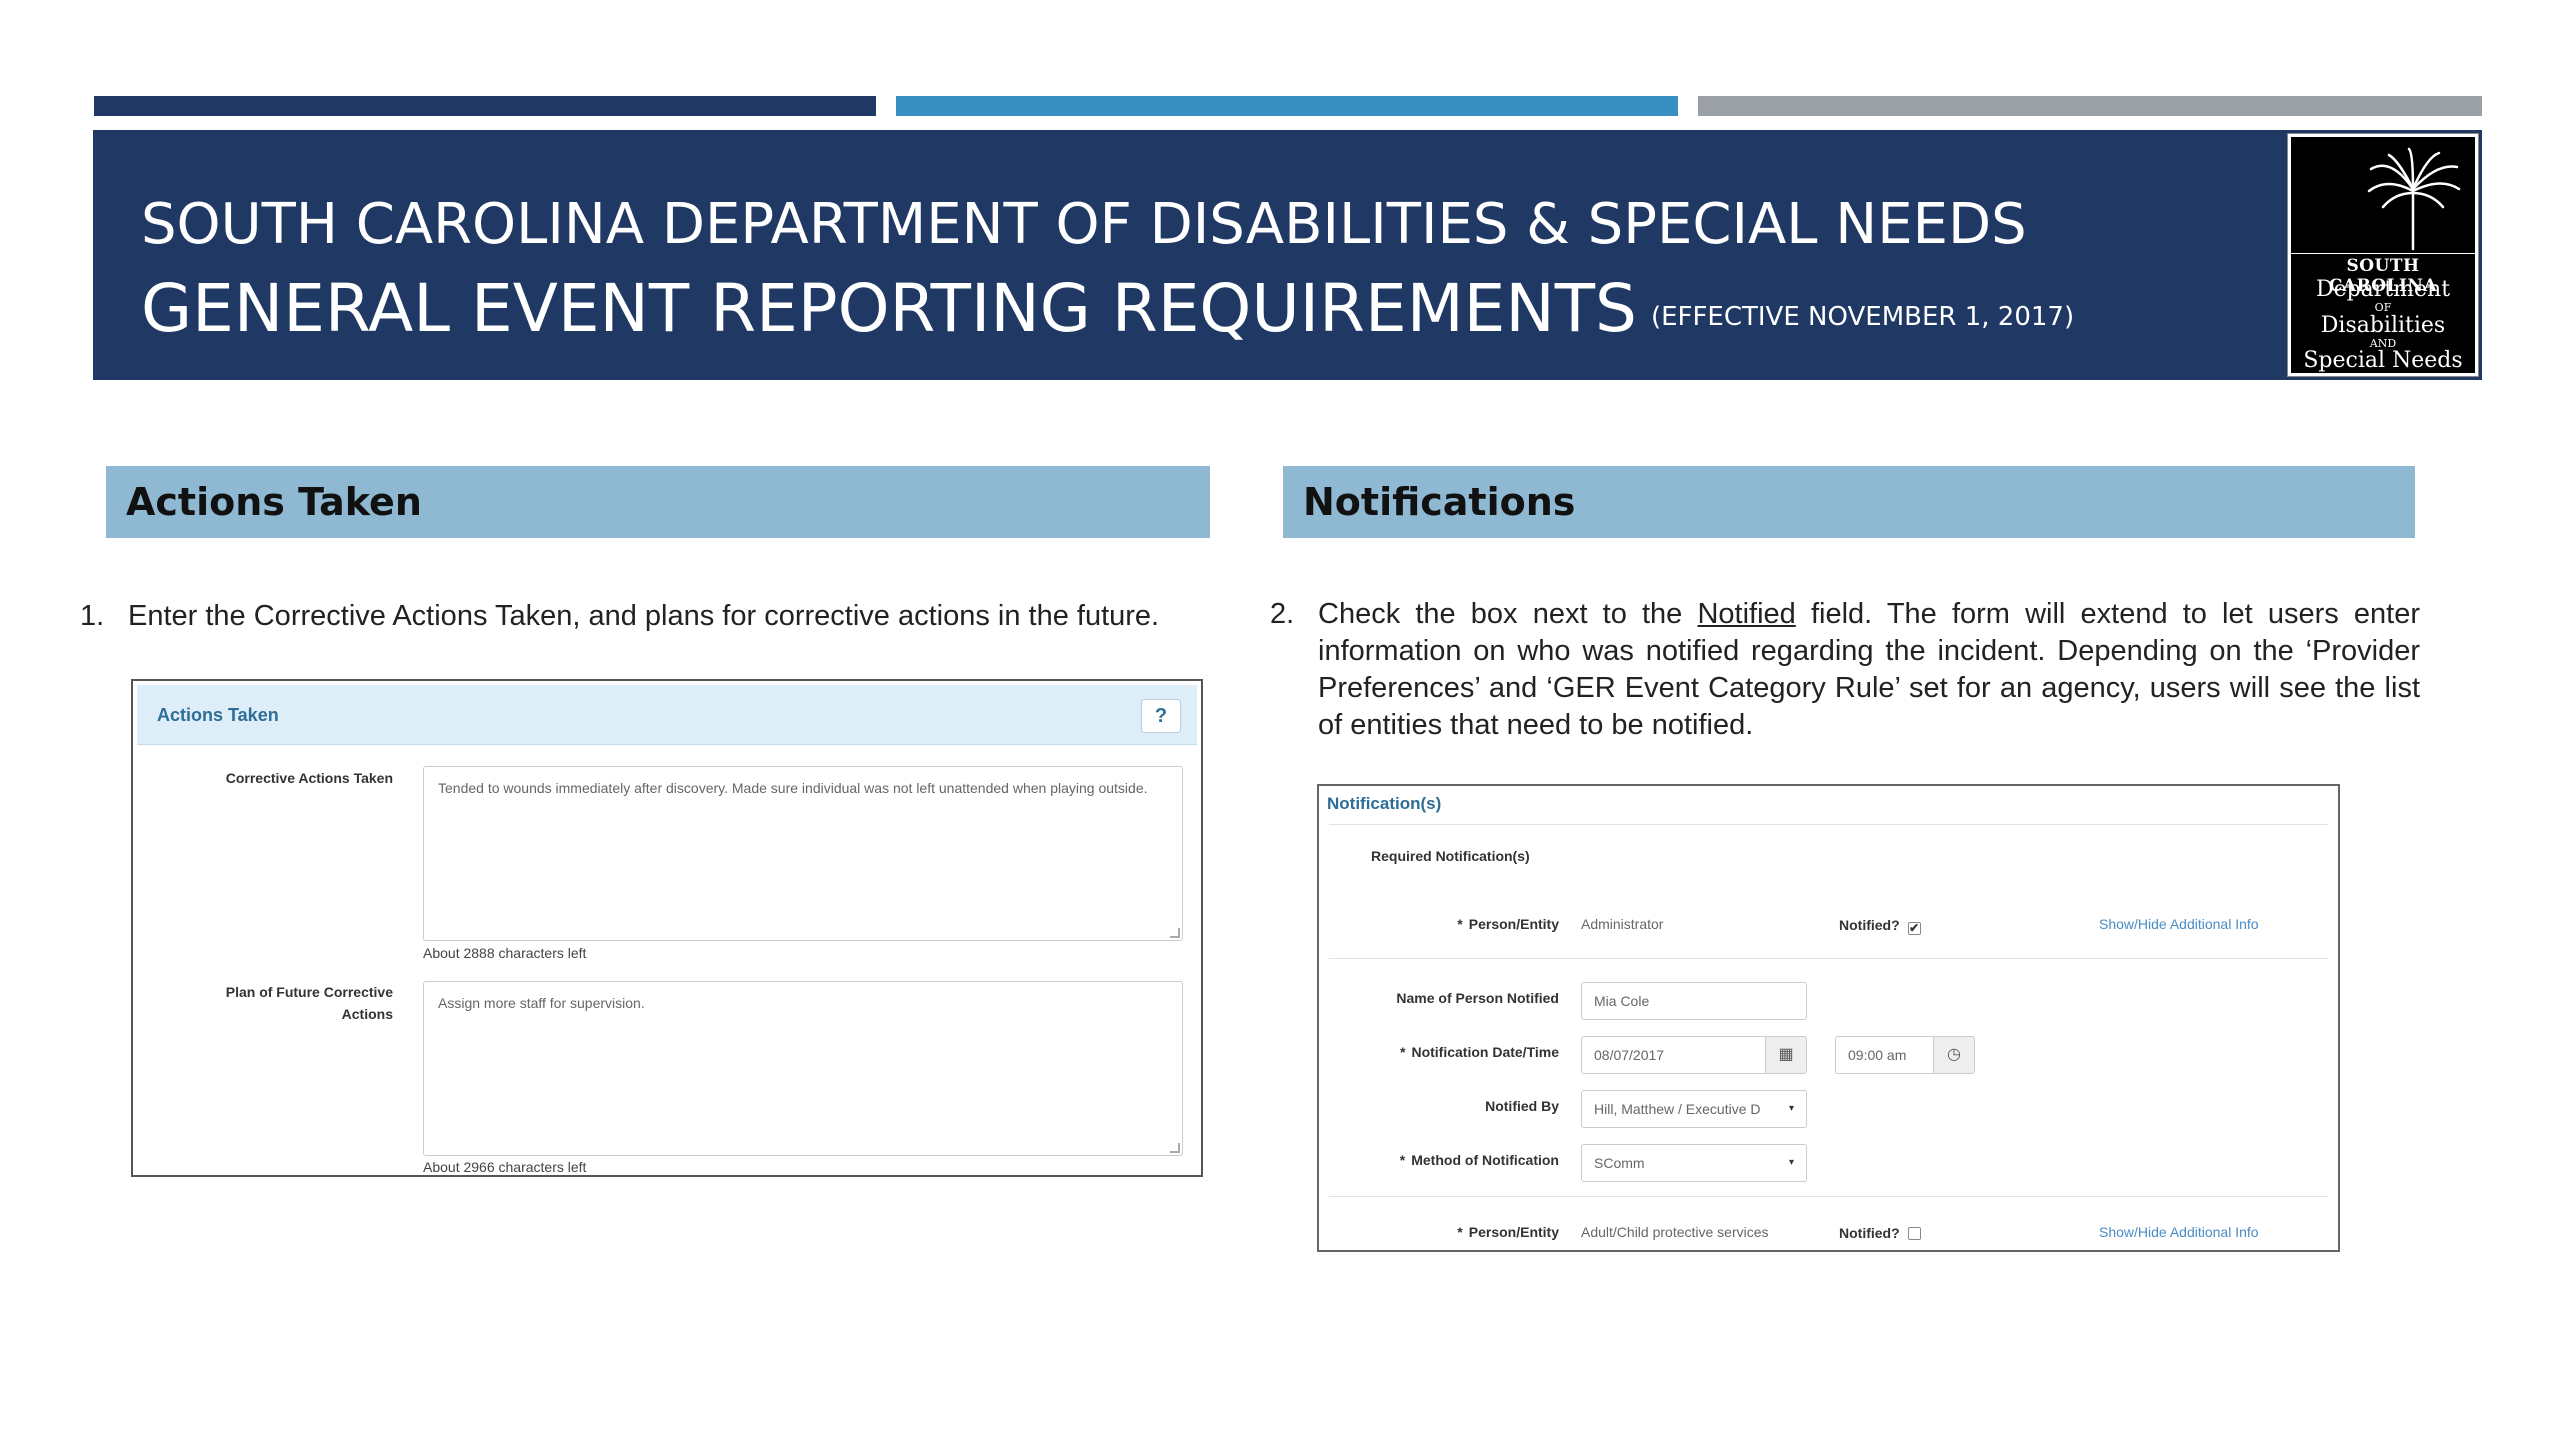 Image resolution: width=2560 pixels, height=1440 pixels. I want to click on person-entity-2-label: * Person/Entity, so click(1449, 1232).